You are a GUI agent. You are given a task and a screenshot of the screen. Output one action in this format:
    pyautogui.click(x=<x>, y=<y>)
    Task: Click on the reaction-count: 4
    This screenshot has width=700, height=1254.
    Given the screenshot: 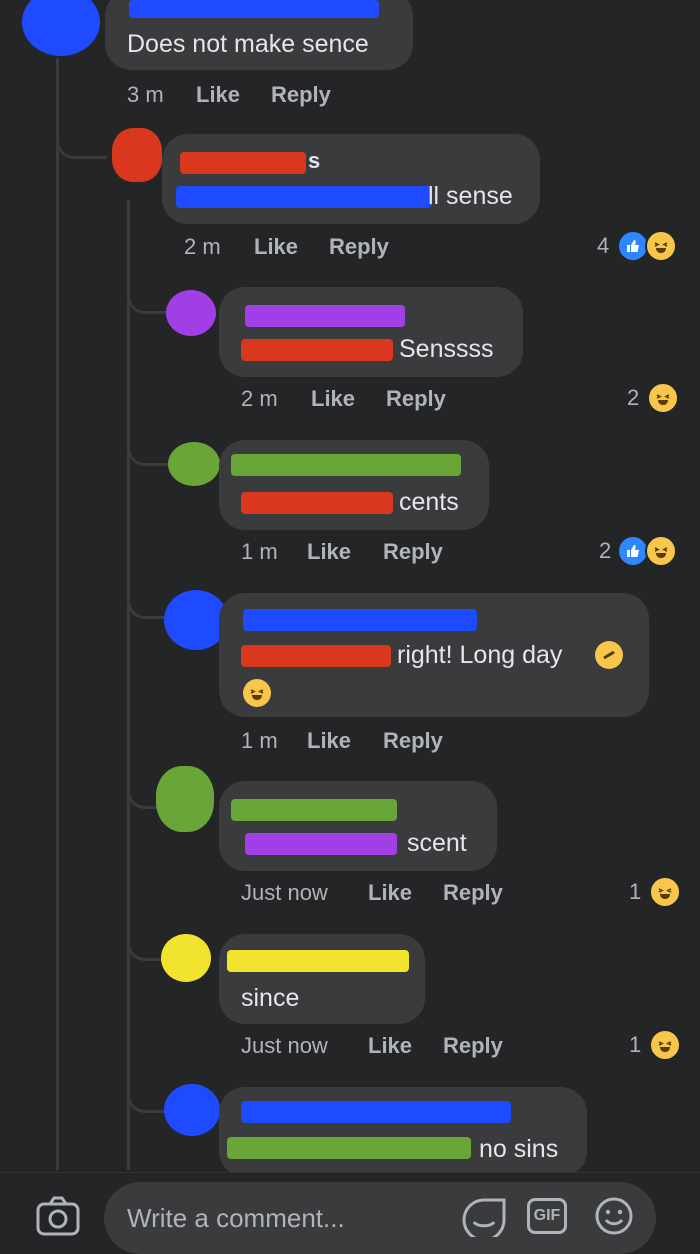 What is the action you would take?
    pyautogui.click(x=603, y=245)
    